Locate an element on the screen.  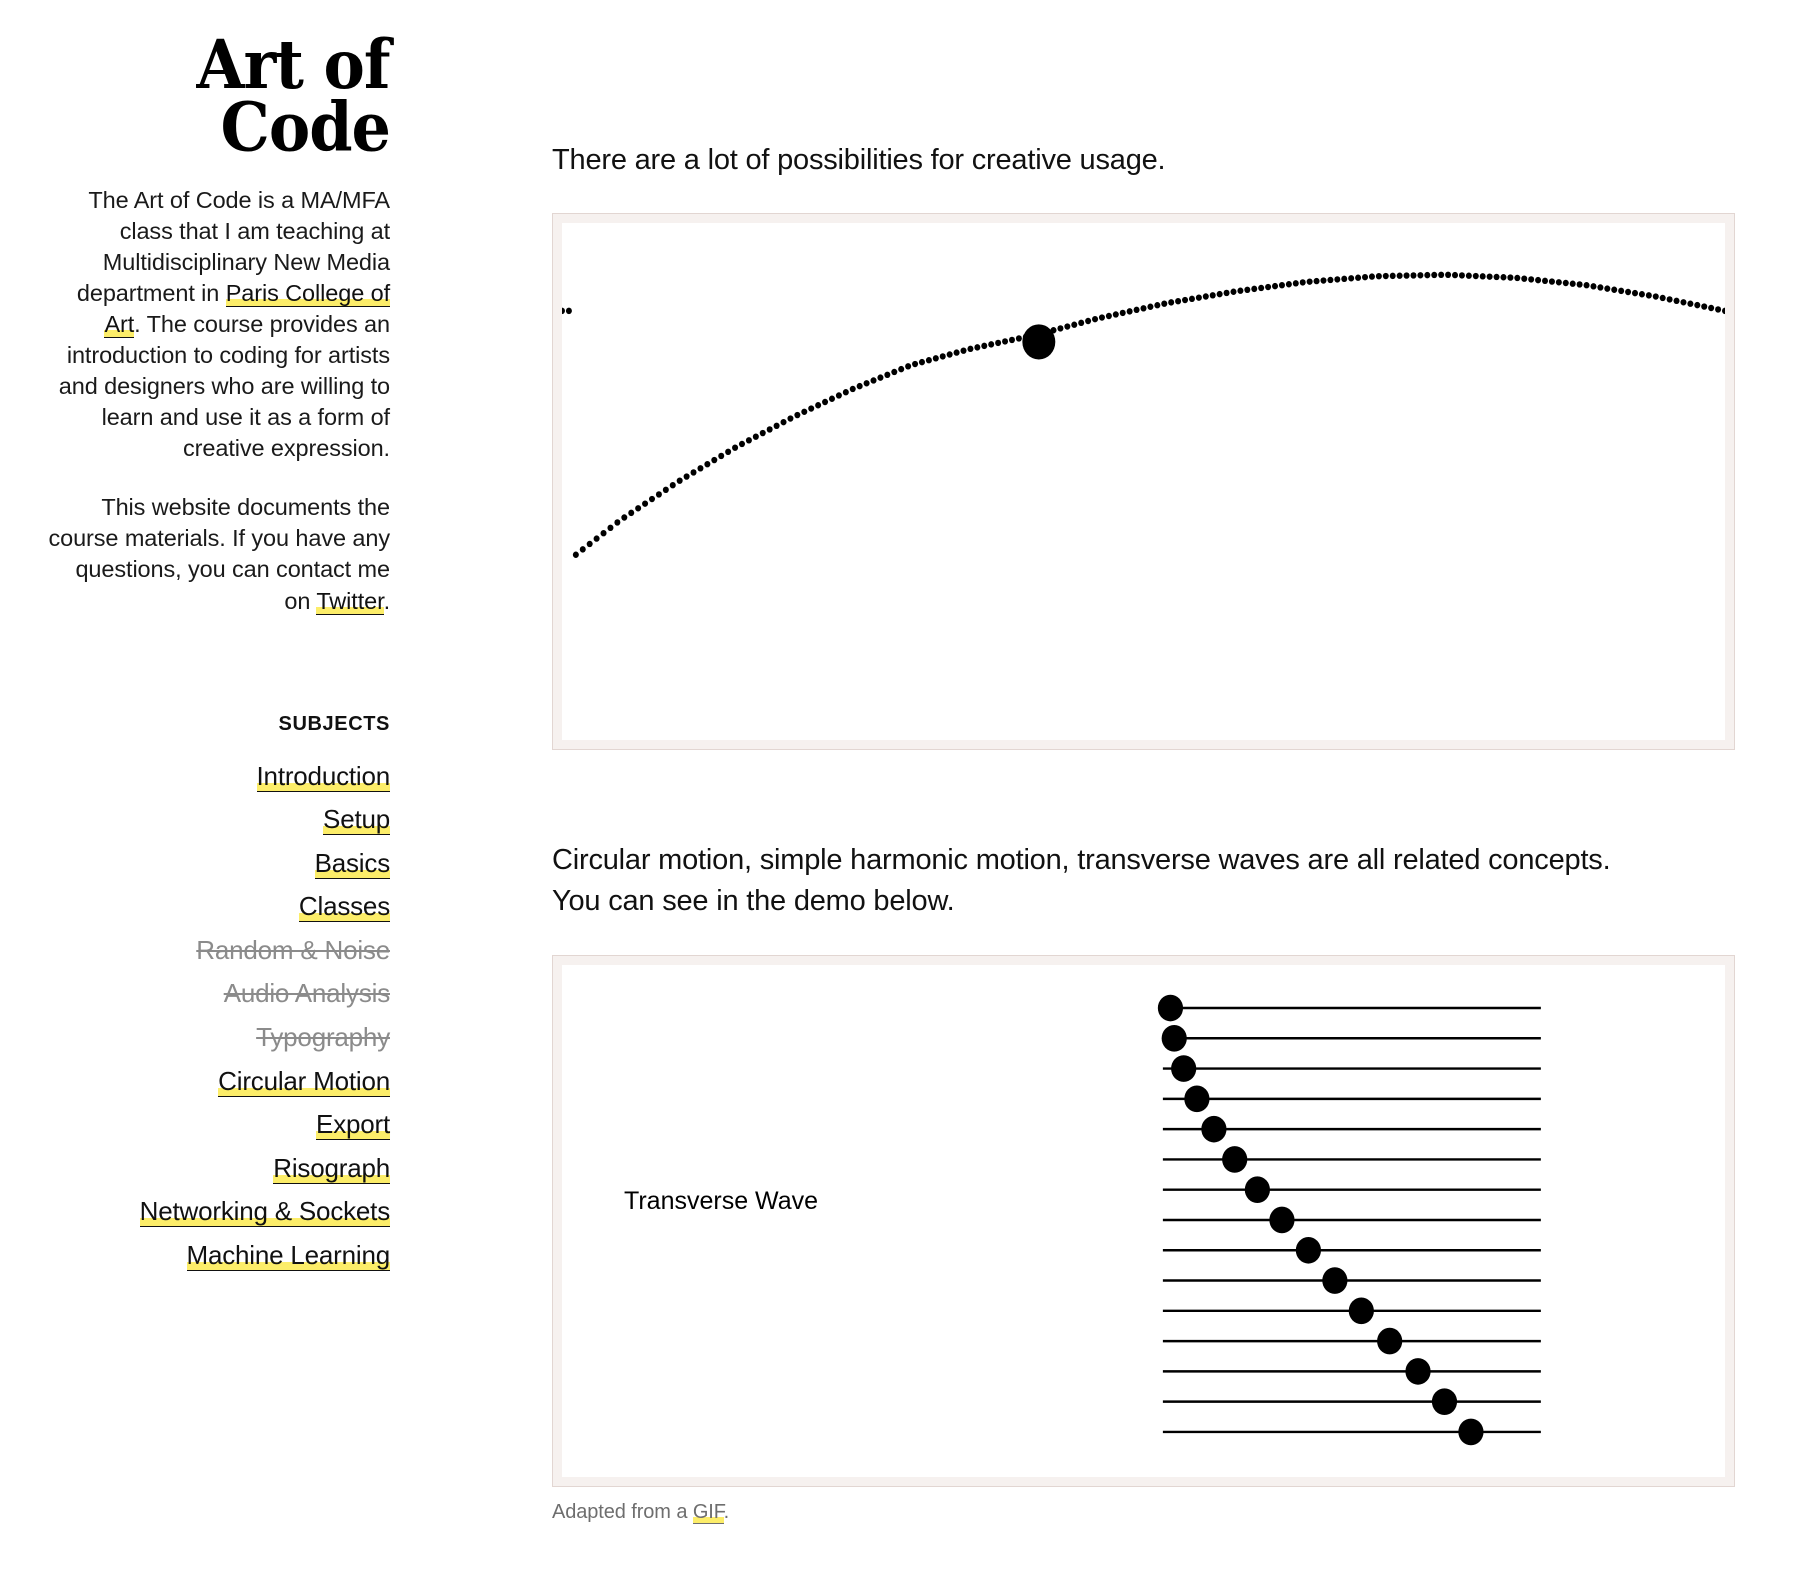
subject-link-machine-learning: Machine Learning is located at coordinates (288, 1256).